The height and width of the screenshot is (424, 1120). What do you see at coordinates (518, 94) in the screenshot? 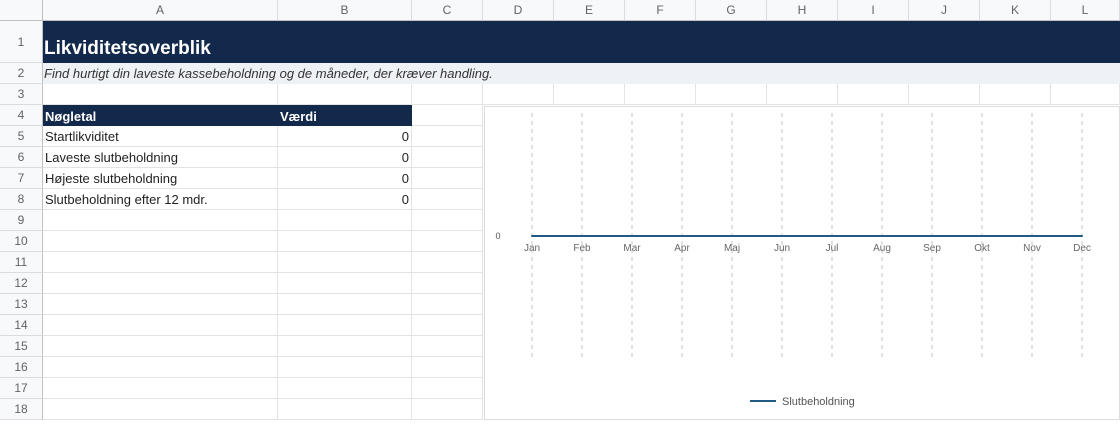
I see `cell-d3` at bounding box center [518, 94].